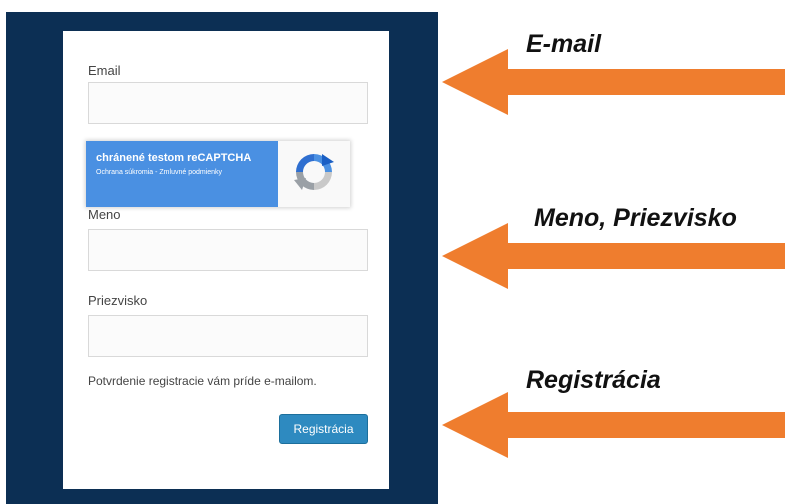 This screenshot has height=504, width=798. I want to click on last-name-label: Priezvisko, so click(118, 300).